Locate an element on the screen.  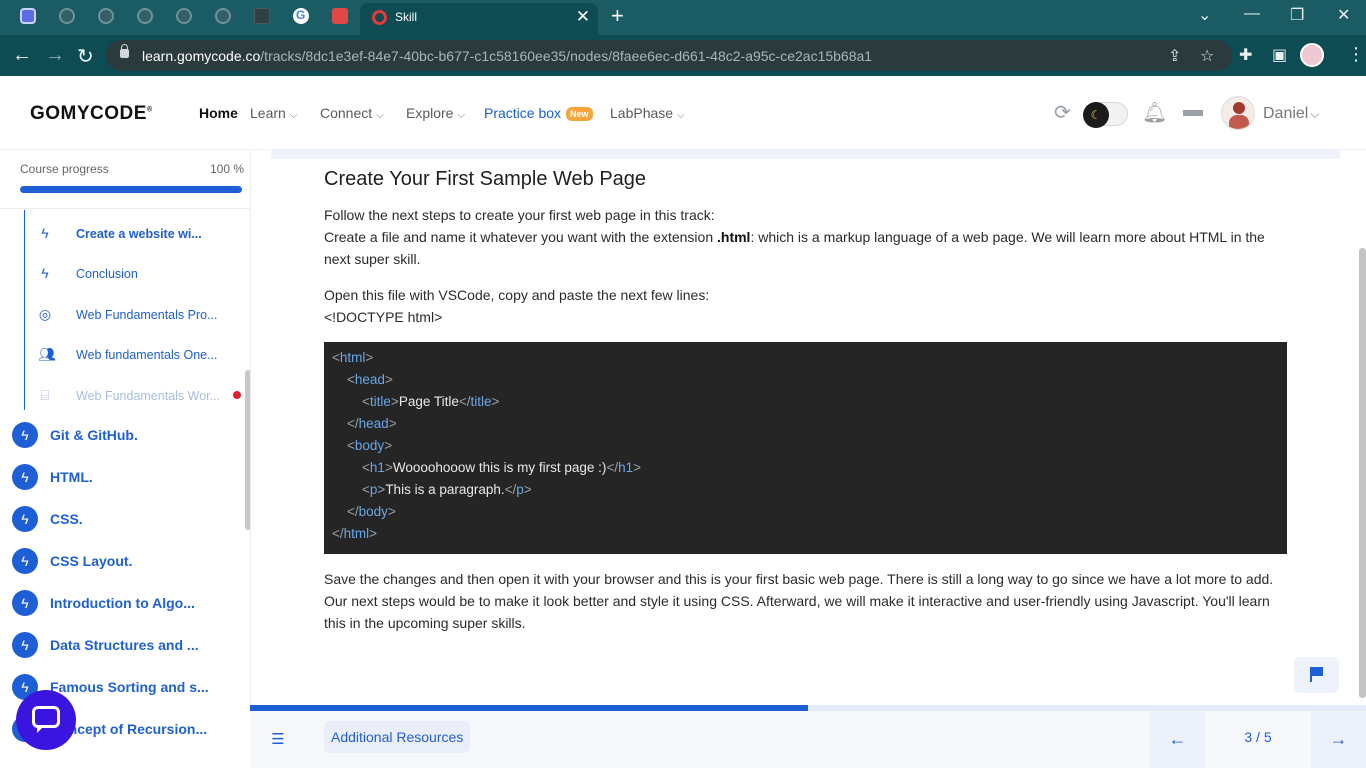
tab-favicon-dark-icon is located at coordinates (262, 16).